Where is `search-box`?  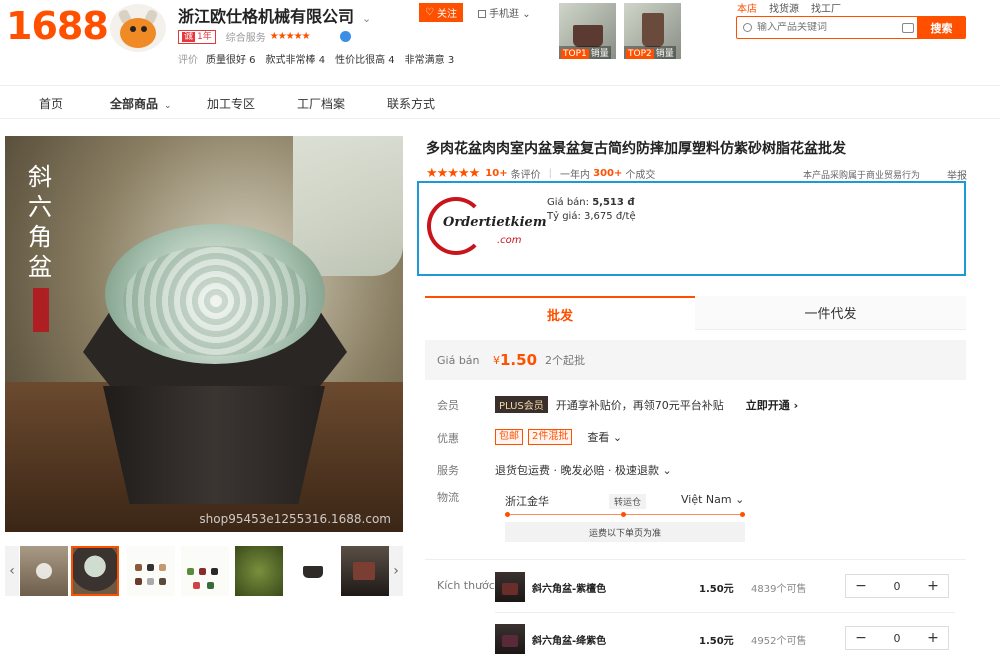
search-box is located at coordinates (828, 27).